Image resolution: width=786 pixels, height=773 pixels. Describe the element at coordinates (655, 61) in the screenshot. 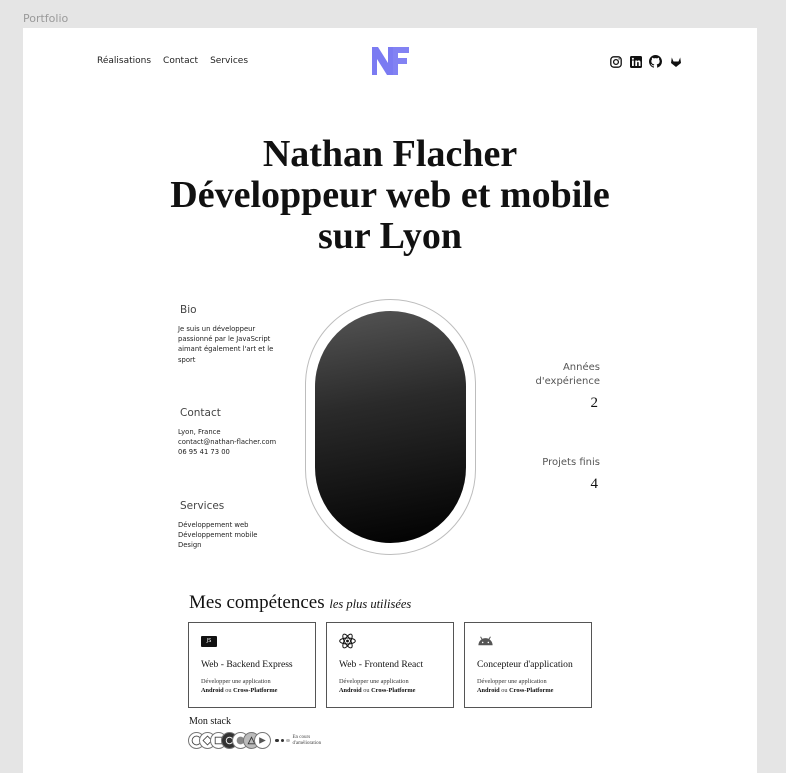

I see `github-icon` at that location.